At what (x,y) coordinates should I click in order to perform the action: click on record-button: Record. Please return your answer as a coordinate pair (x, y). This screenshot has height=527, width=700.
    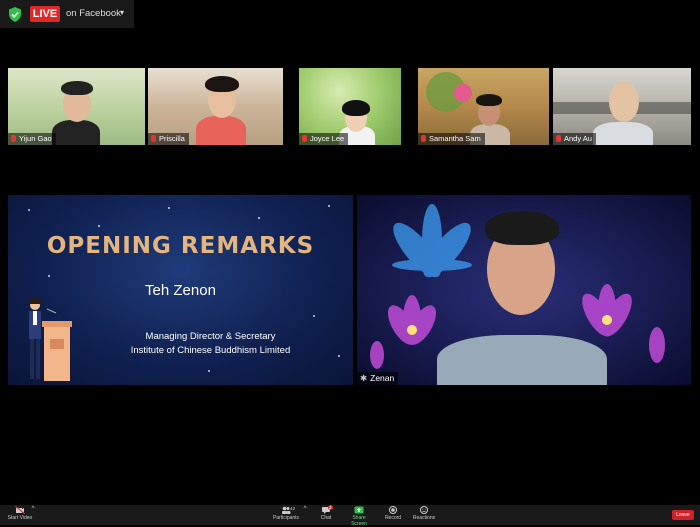
    Looking at the image, I should click on (393, 513).